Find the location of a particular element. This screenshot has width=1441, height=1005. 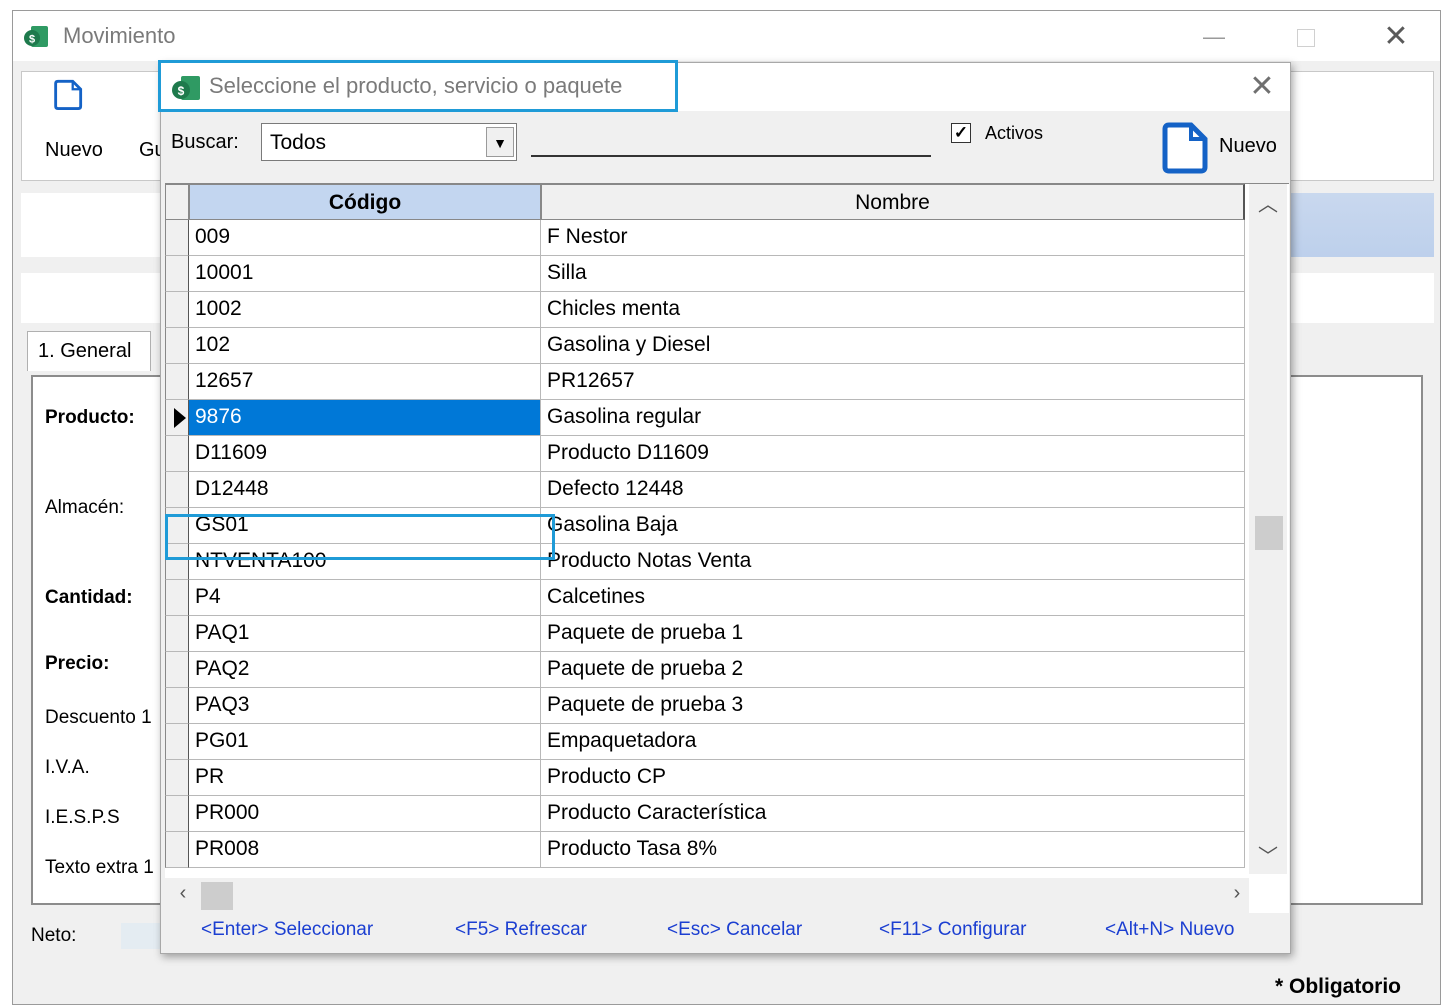

dropdown-arrow-icon: ▼ is located at coordinates (500, 142).